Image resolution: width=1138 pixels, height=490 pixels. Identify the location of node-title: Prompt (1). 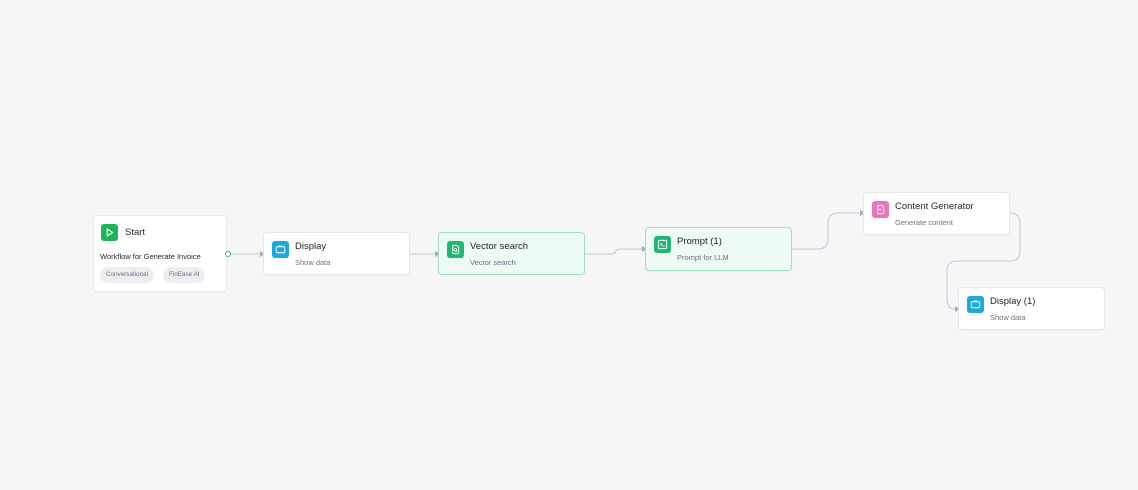
(699, 241).